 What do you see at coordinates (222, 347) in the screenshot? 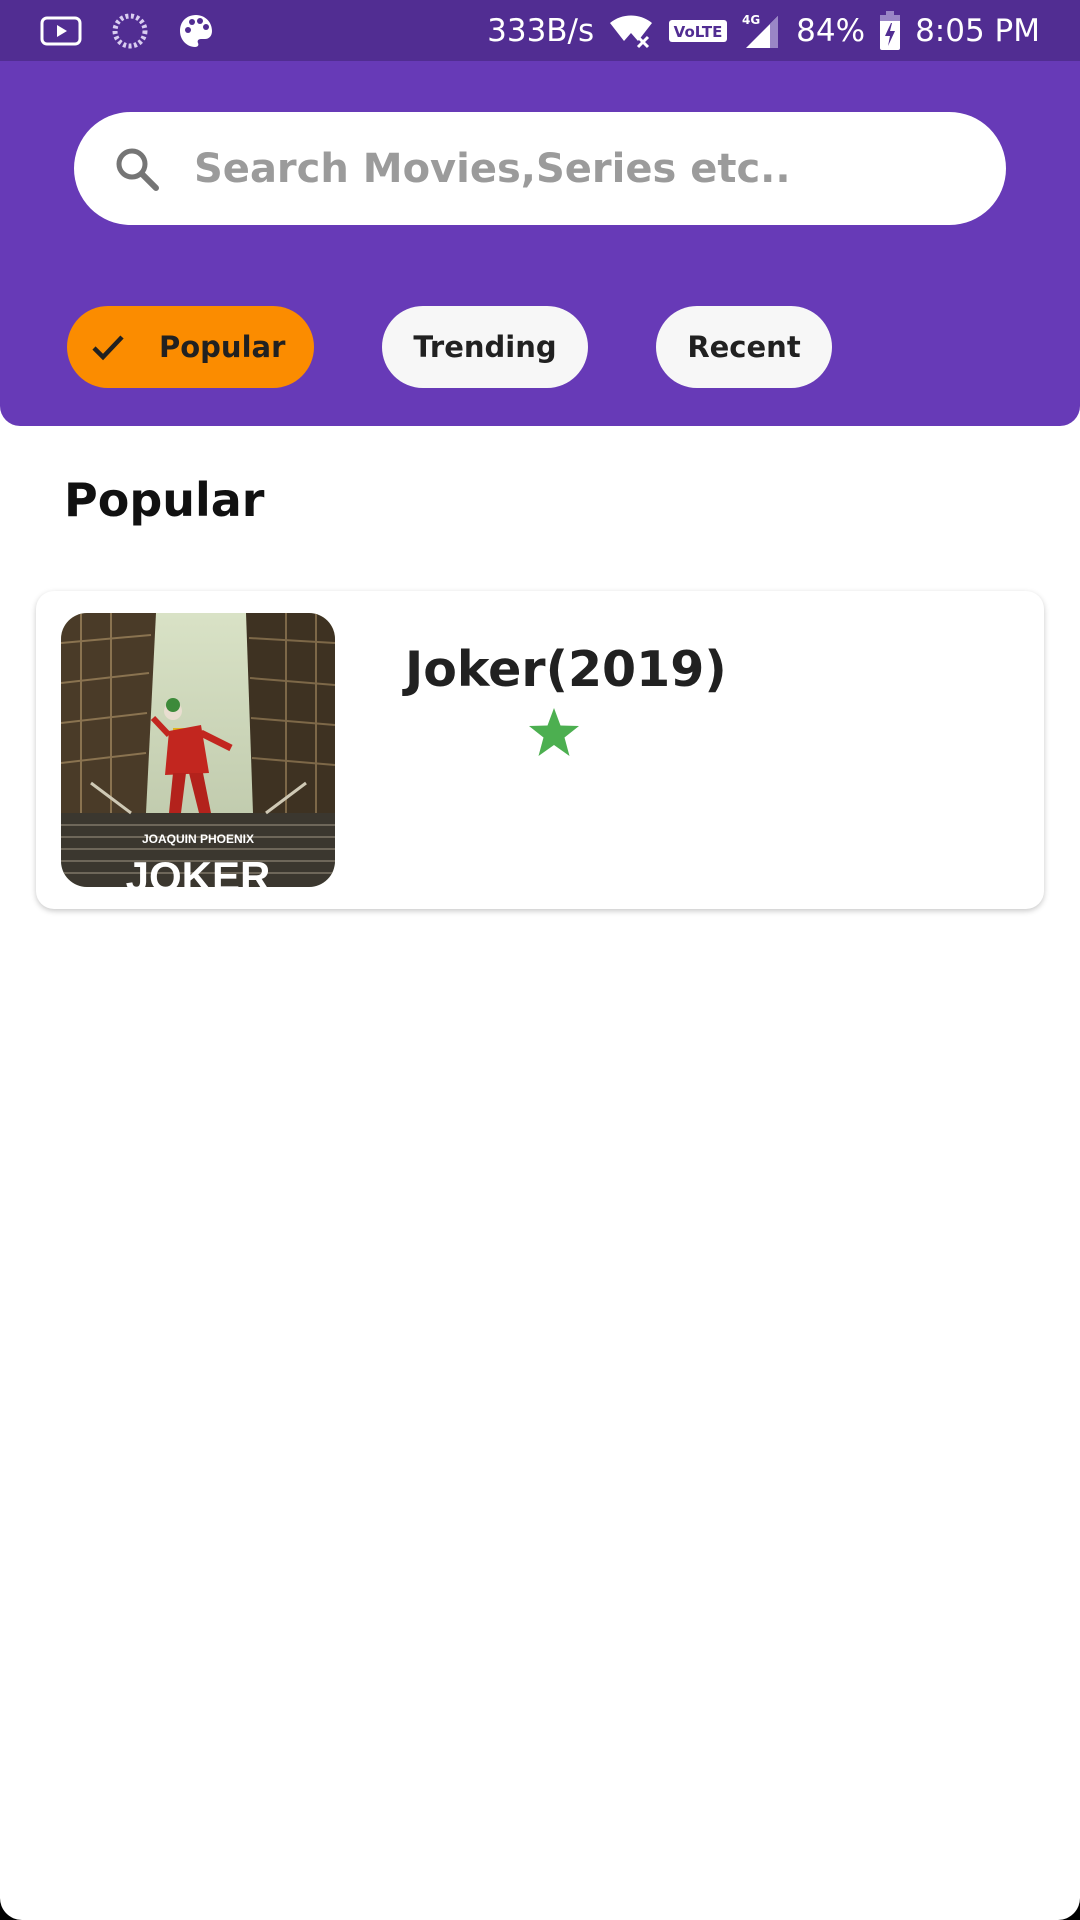
I see `filter-chip-label: Popular` at bounding box center [222, 347].